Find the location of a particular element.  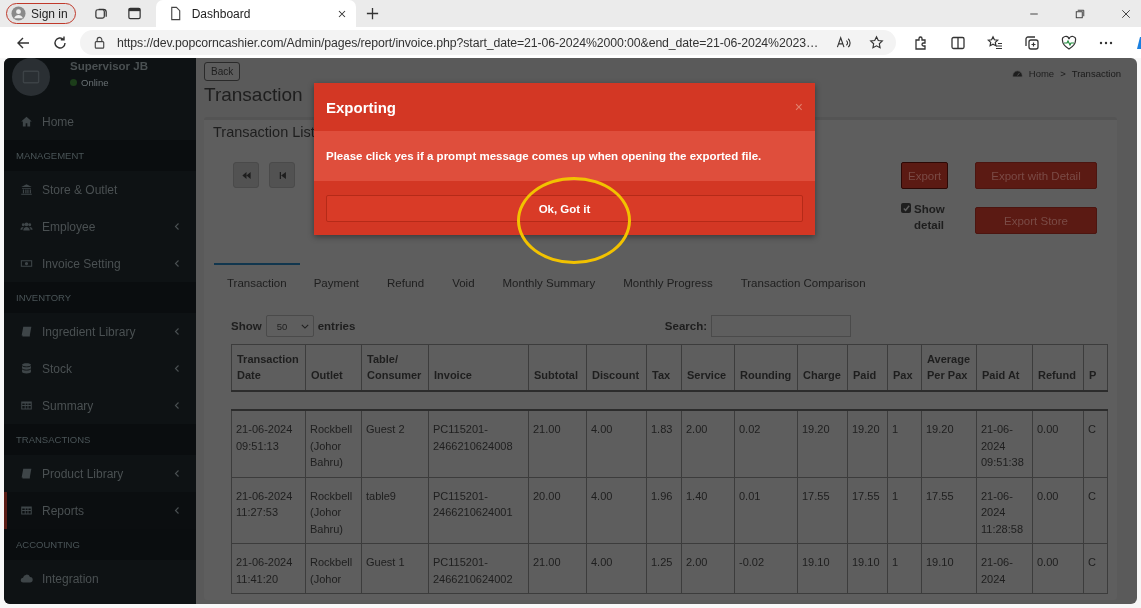

tab-actions-icon is located at coordinates (134, 13).